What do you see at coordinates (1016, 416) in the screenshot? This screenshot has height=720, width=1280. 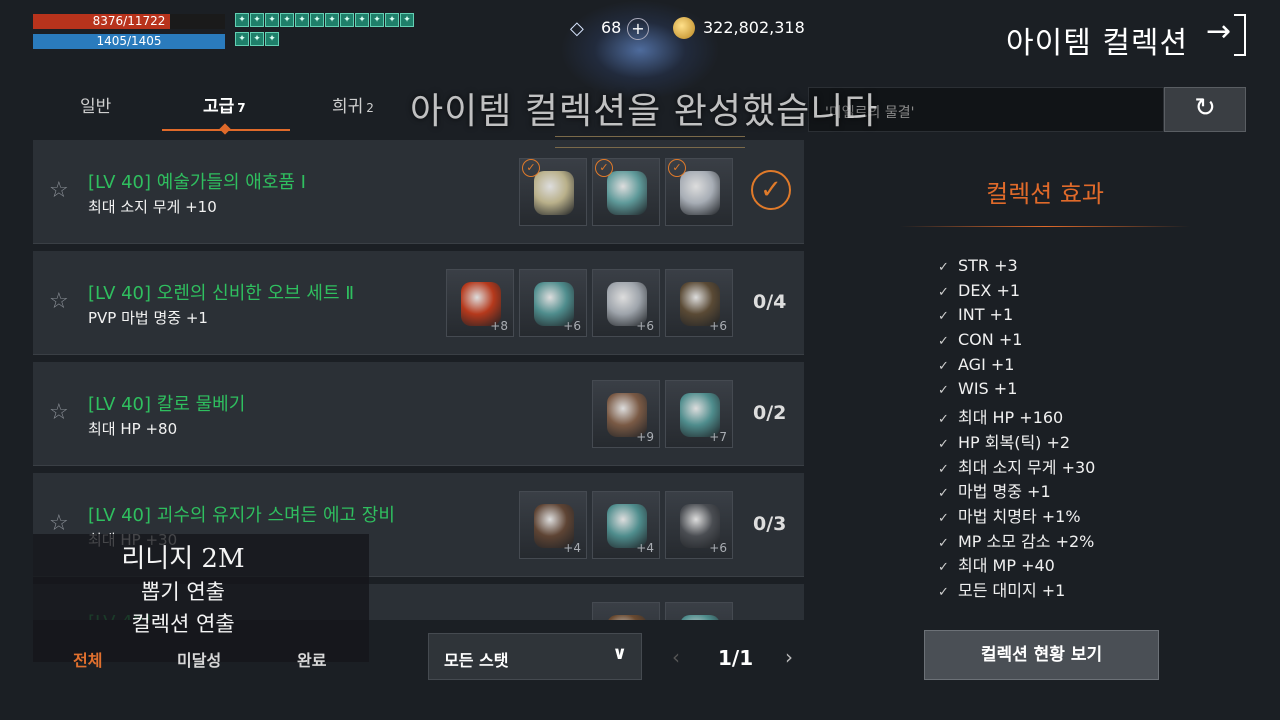 I see `effect-item: ✓ 최대 HP +160` at bounding box center [1016, 416].